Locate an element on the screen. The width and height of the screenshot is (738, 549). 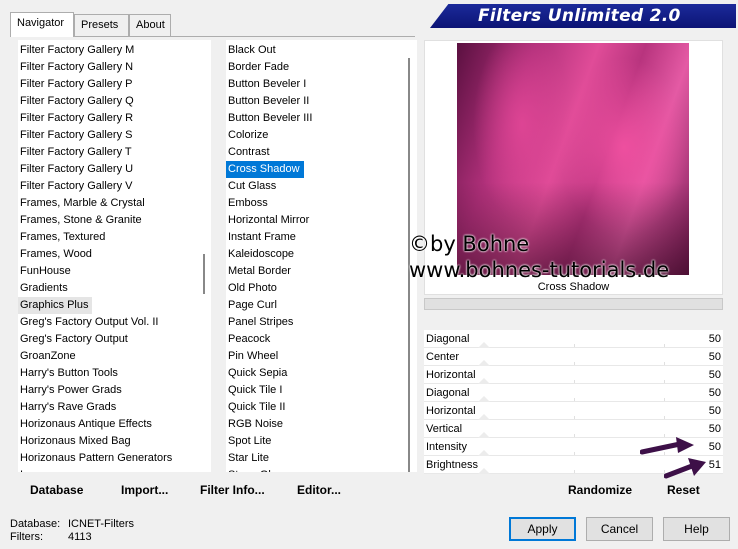
category-list-item: Graphics Plus is located at coordinates (114, 305).